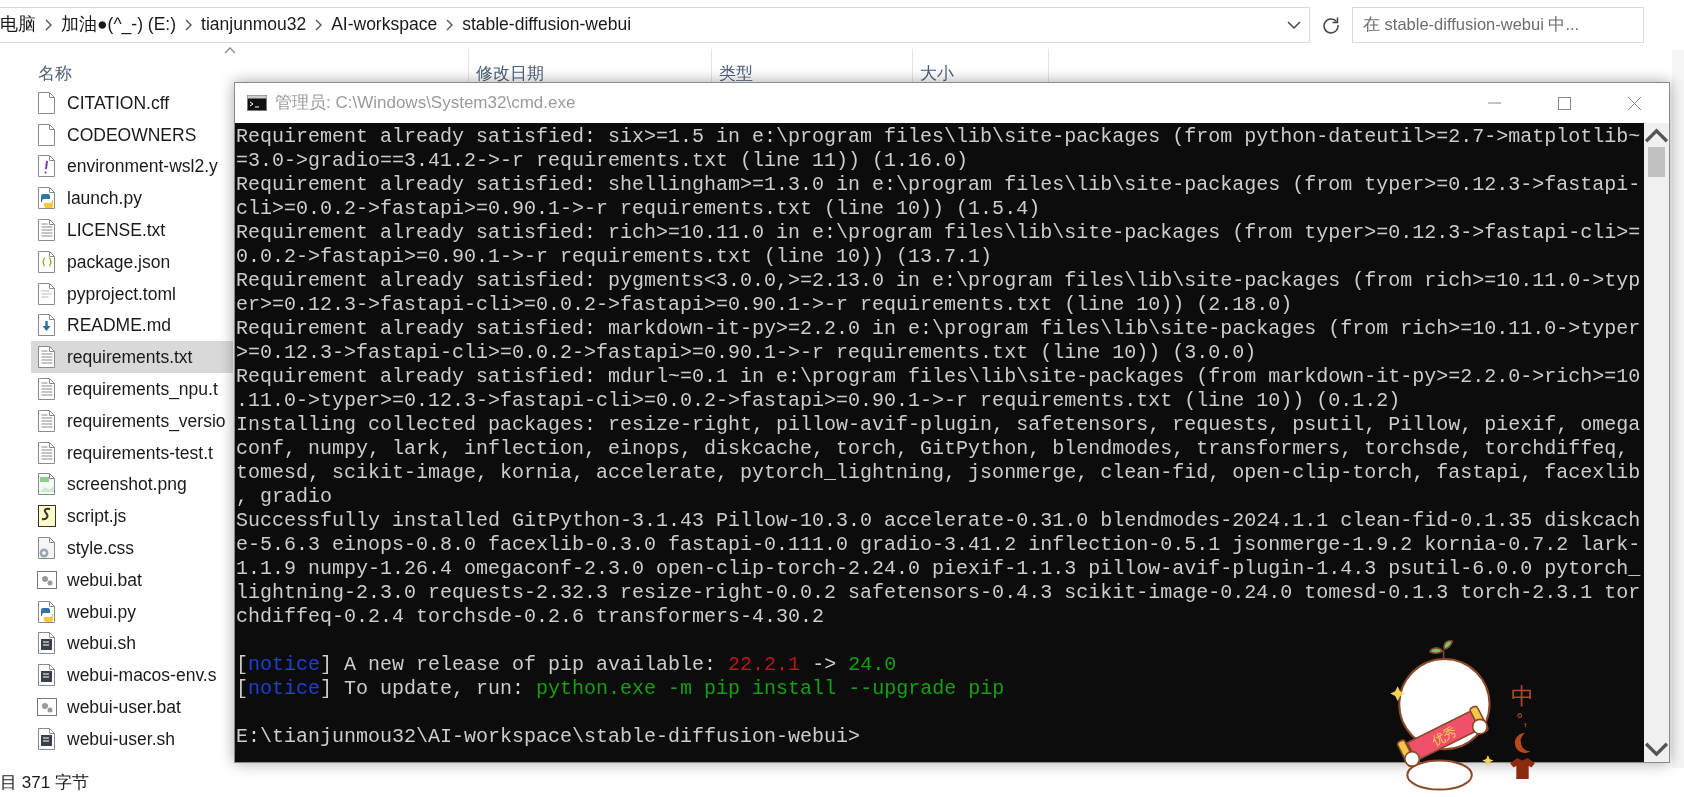 The image size is (1684, 797). I want to click on file-row: CITATION.cff, so click(132, 103).